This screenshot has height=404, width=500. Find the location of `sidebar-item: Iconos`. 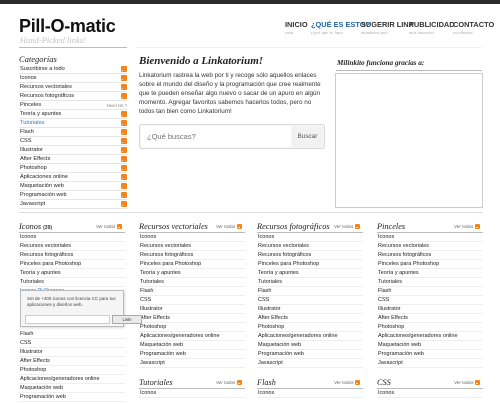

sidebar-item: Iconos is located at coordinates (73, 78).